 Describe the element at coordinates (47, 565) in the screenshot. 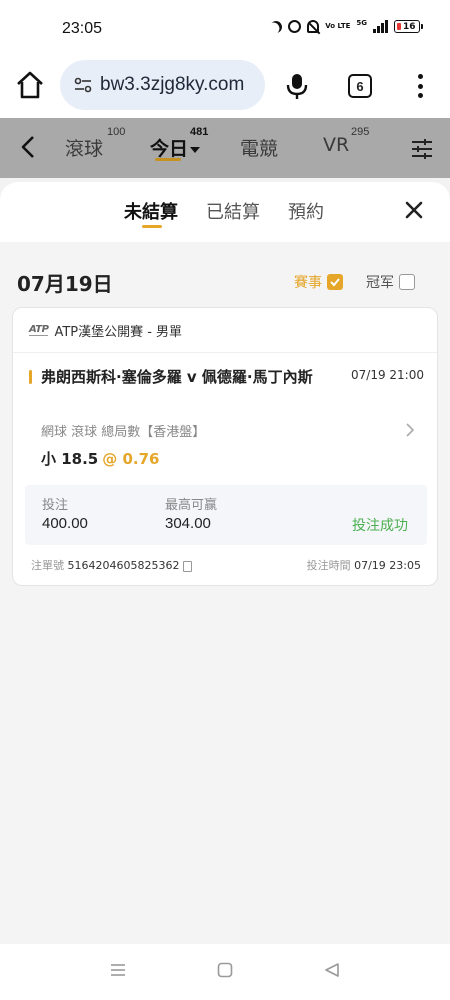

I see `ticket-label: 注單號` at that location.